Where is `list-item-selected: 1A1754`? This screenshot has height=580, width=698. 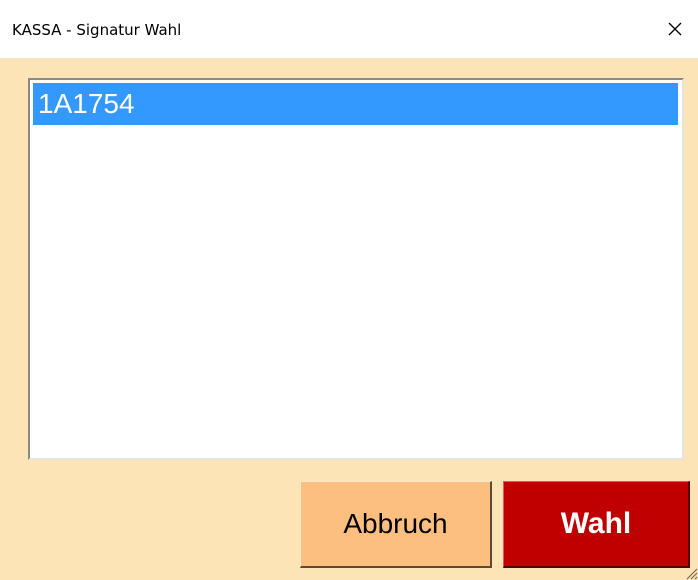
list-item-selected: 1A1754 is located at coordinates (355, 104).